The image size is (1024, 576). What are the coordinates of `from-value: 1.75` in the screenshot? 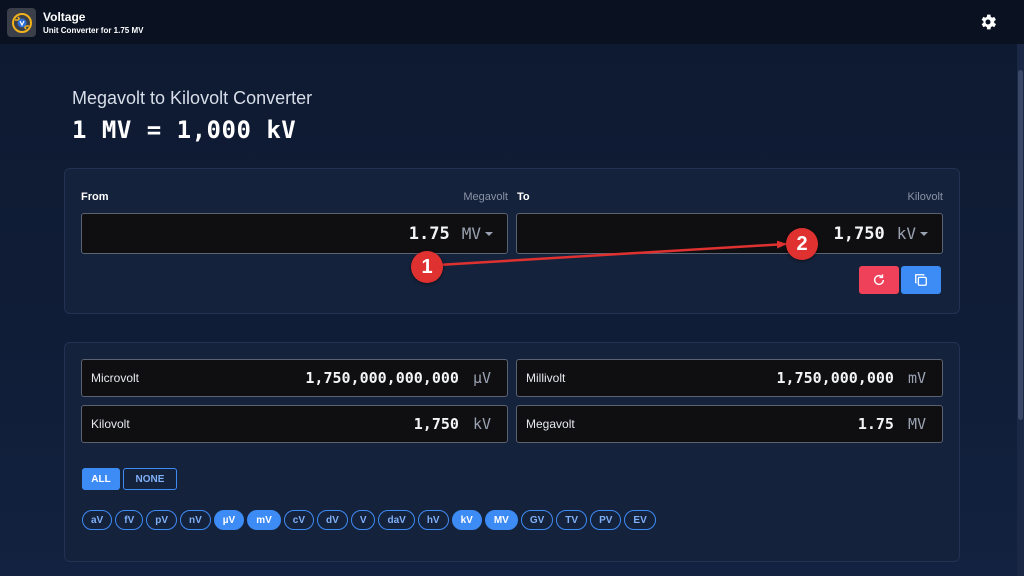 It's located at (429, 233).